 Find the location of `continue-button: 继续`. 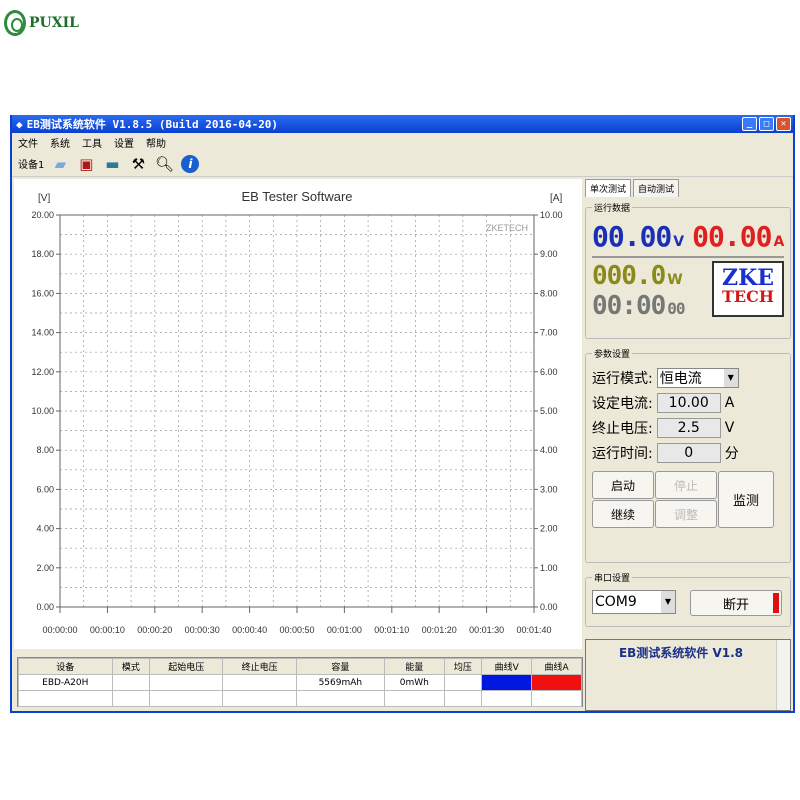

continue-button: 继续 is located at coordinates (623, 514).